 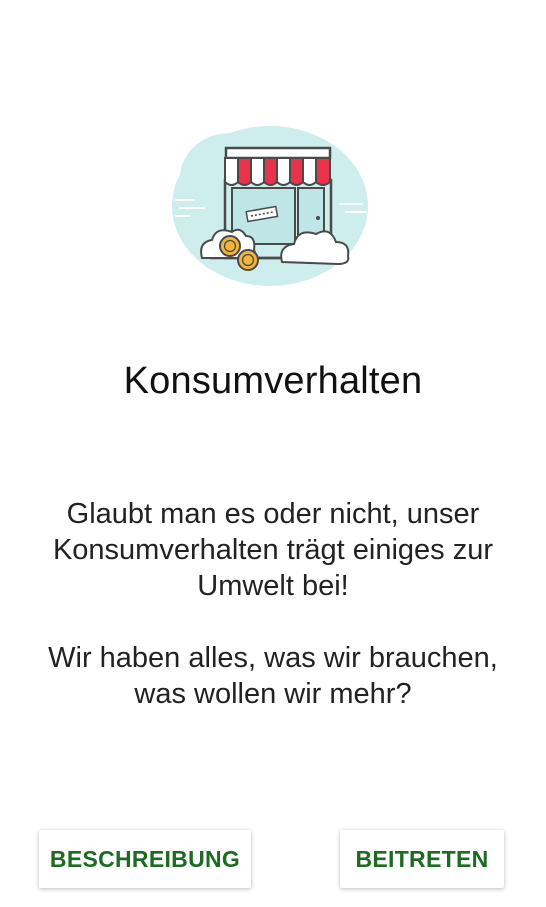 I want to click on description-button: BESCHREIBUNG, so click(x=145, y=859).